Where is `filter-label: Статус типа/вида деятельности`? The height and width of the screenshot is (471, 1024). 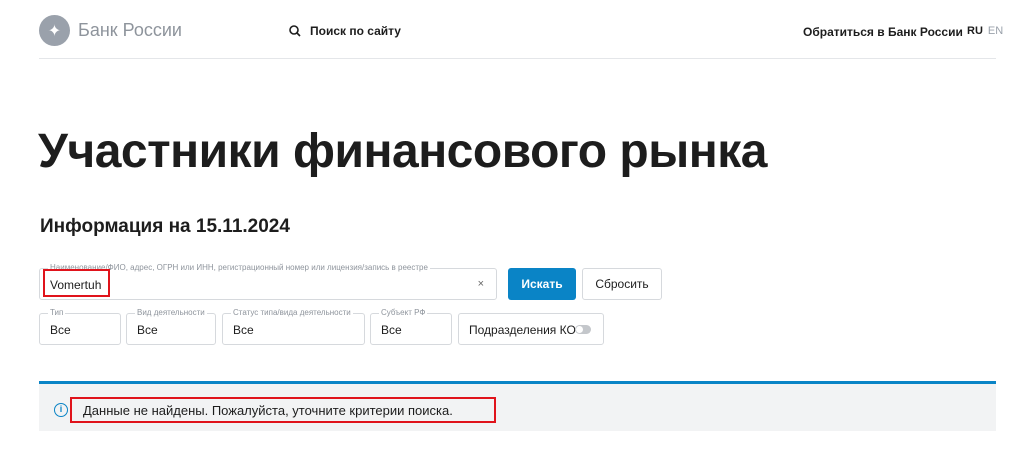 filter-label: Статус типа/вида деятельности is located at coordinates (292, 312).